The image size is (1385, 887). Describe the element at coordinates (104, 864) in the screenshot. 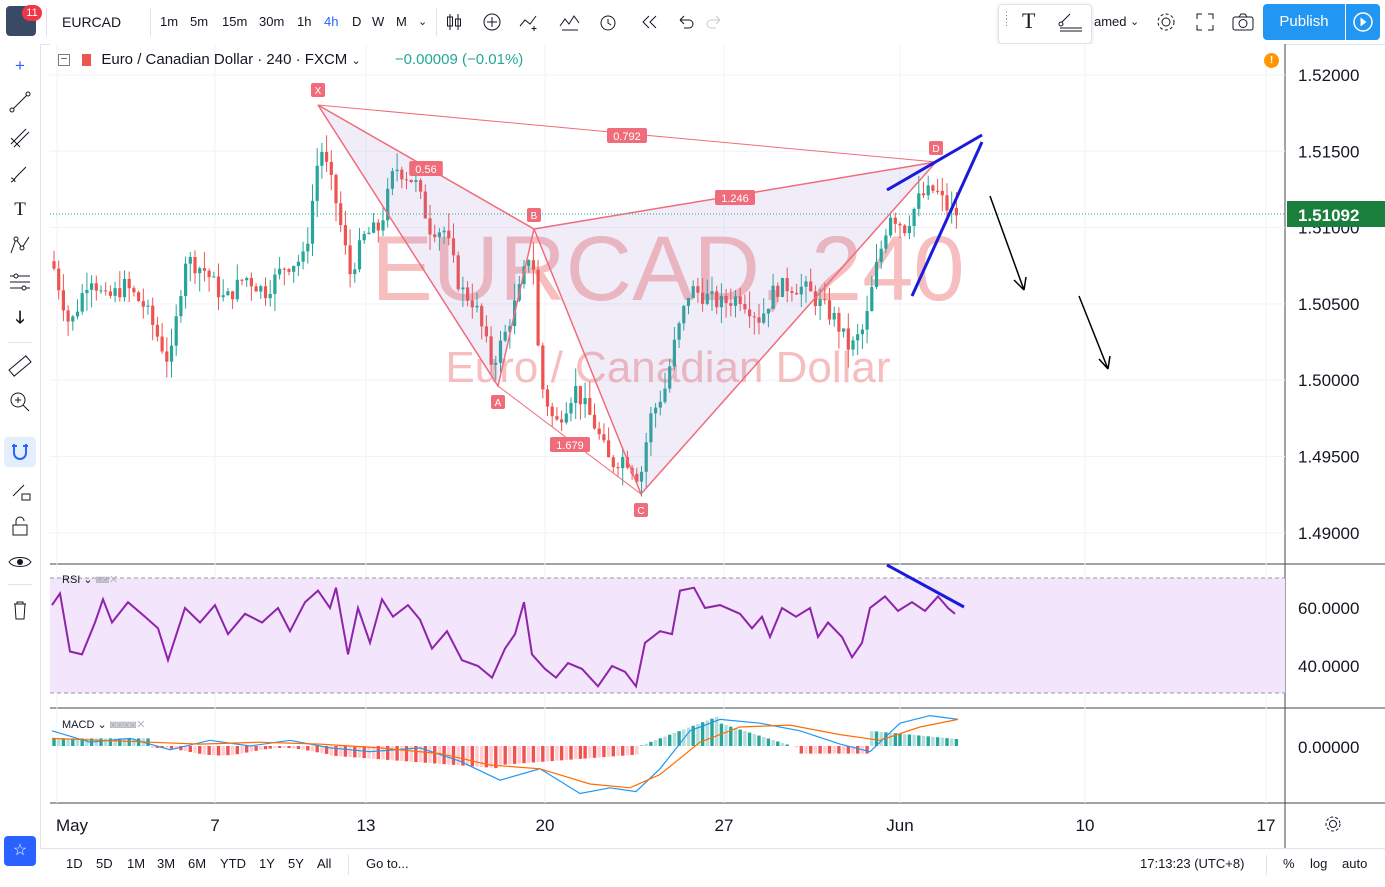

I see `range-5d: 5D` at that location.